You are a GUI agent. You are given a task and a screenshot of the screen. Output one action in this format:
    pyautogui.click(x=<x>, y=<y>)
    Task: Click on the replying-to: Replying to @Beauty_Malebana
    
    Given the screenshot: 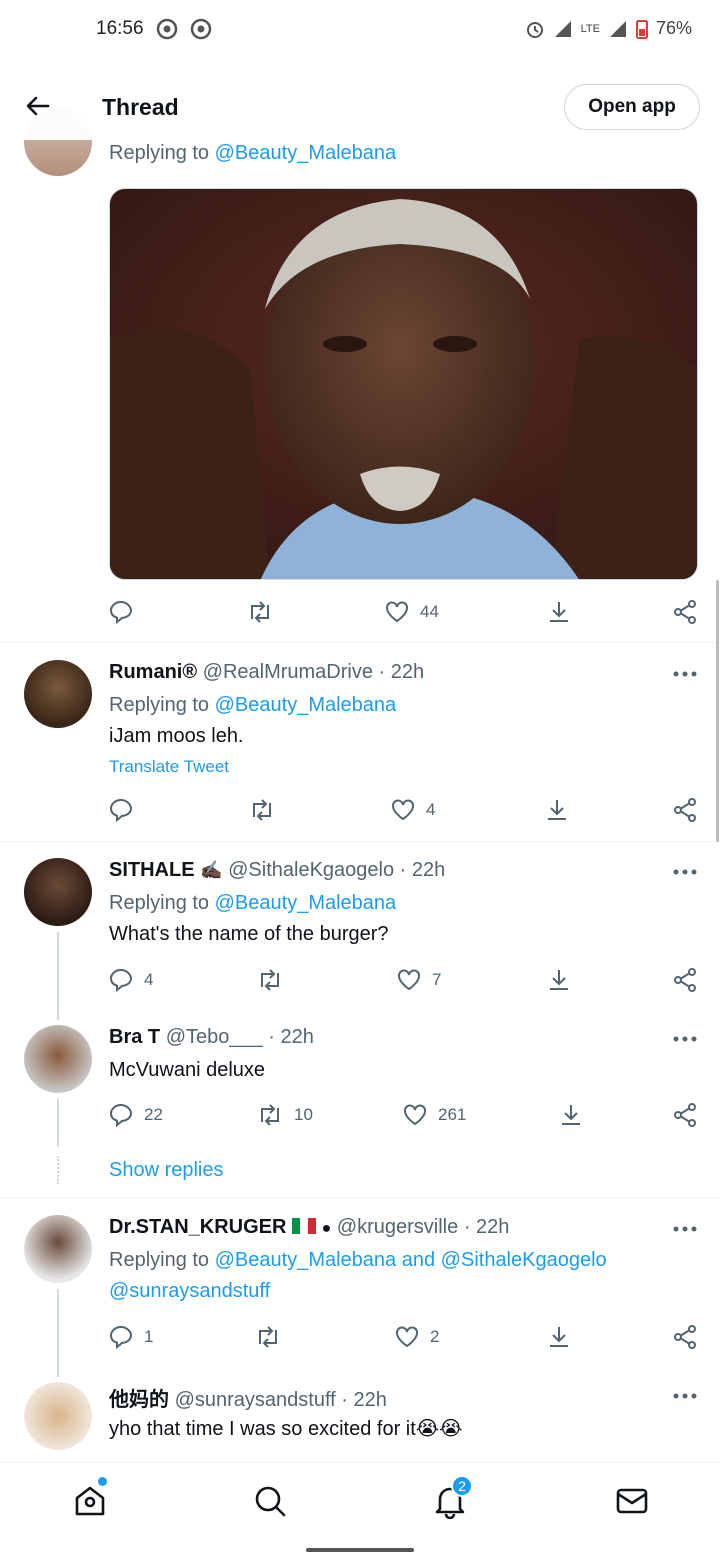 What is the action you would take?
    pyautogui.click(x=253, y=705)
    